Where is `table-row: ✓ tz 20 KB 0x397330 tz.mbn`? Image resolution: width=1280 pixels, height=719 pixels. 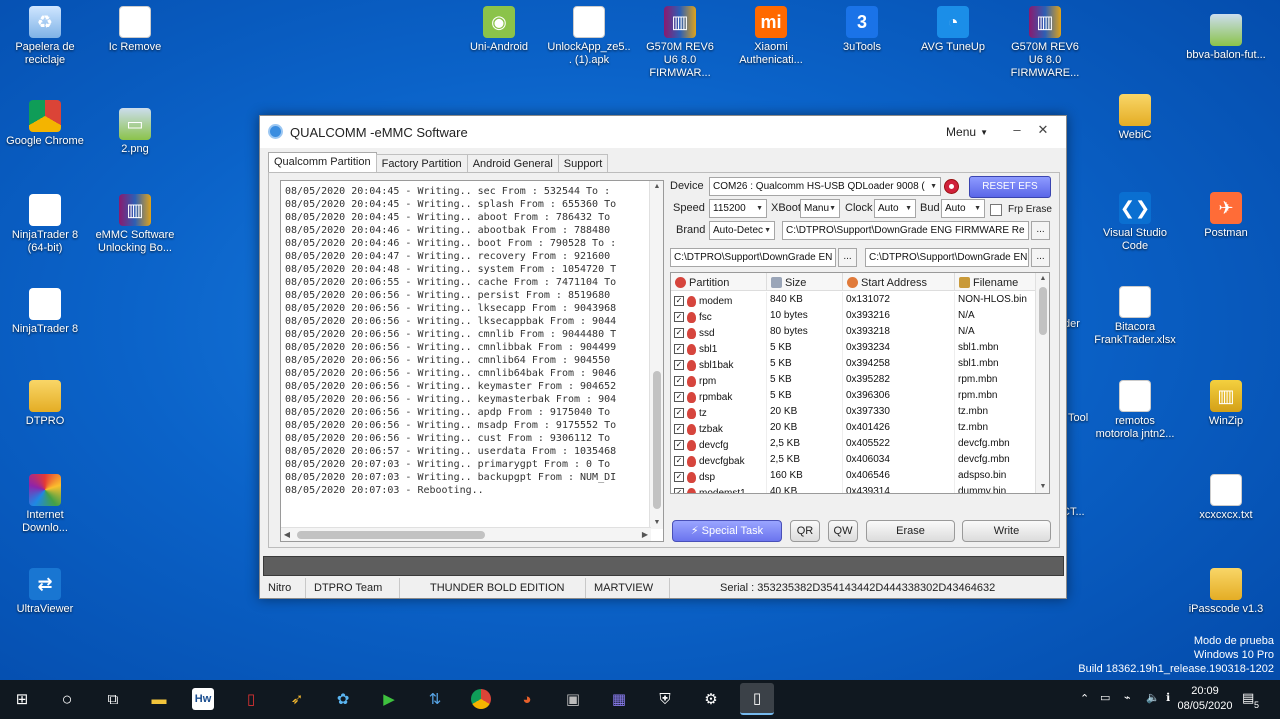 table-row: ✓ tz 20 KB 0x397330 tz.mbn is located at coordinates (854, 412).